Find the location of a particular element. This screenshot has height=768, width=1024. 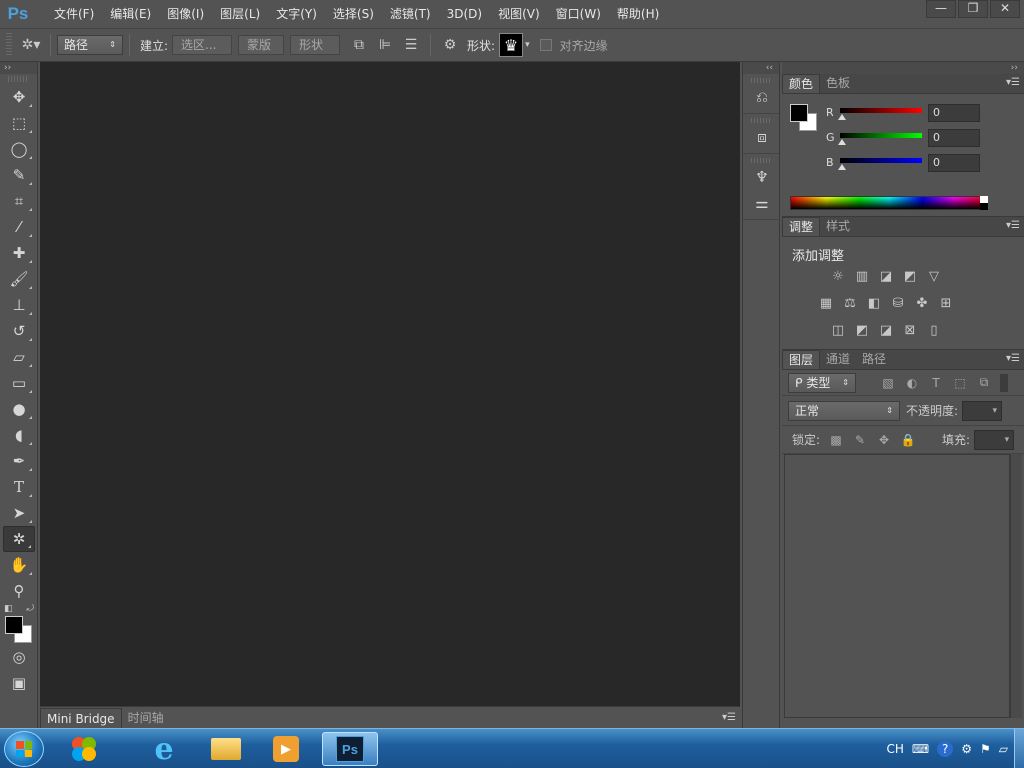

media-player-icon: ▶ is located at coordinates (286, 749).